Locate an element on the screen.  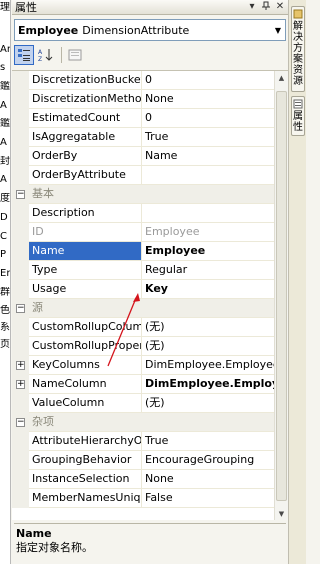
property-name: AttributeHierarchyOrdered is located at coordinates (85, 441).